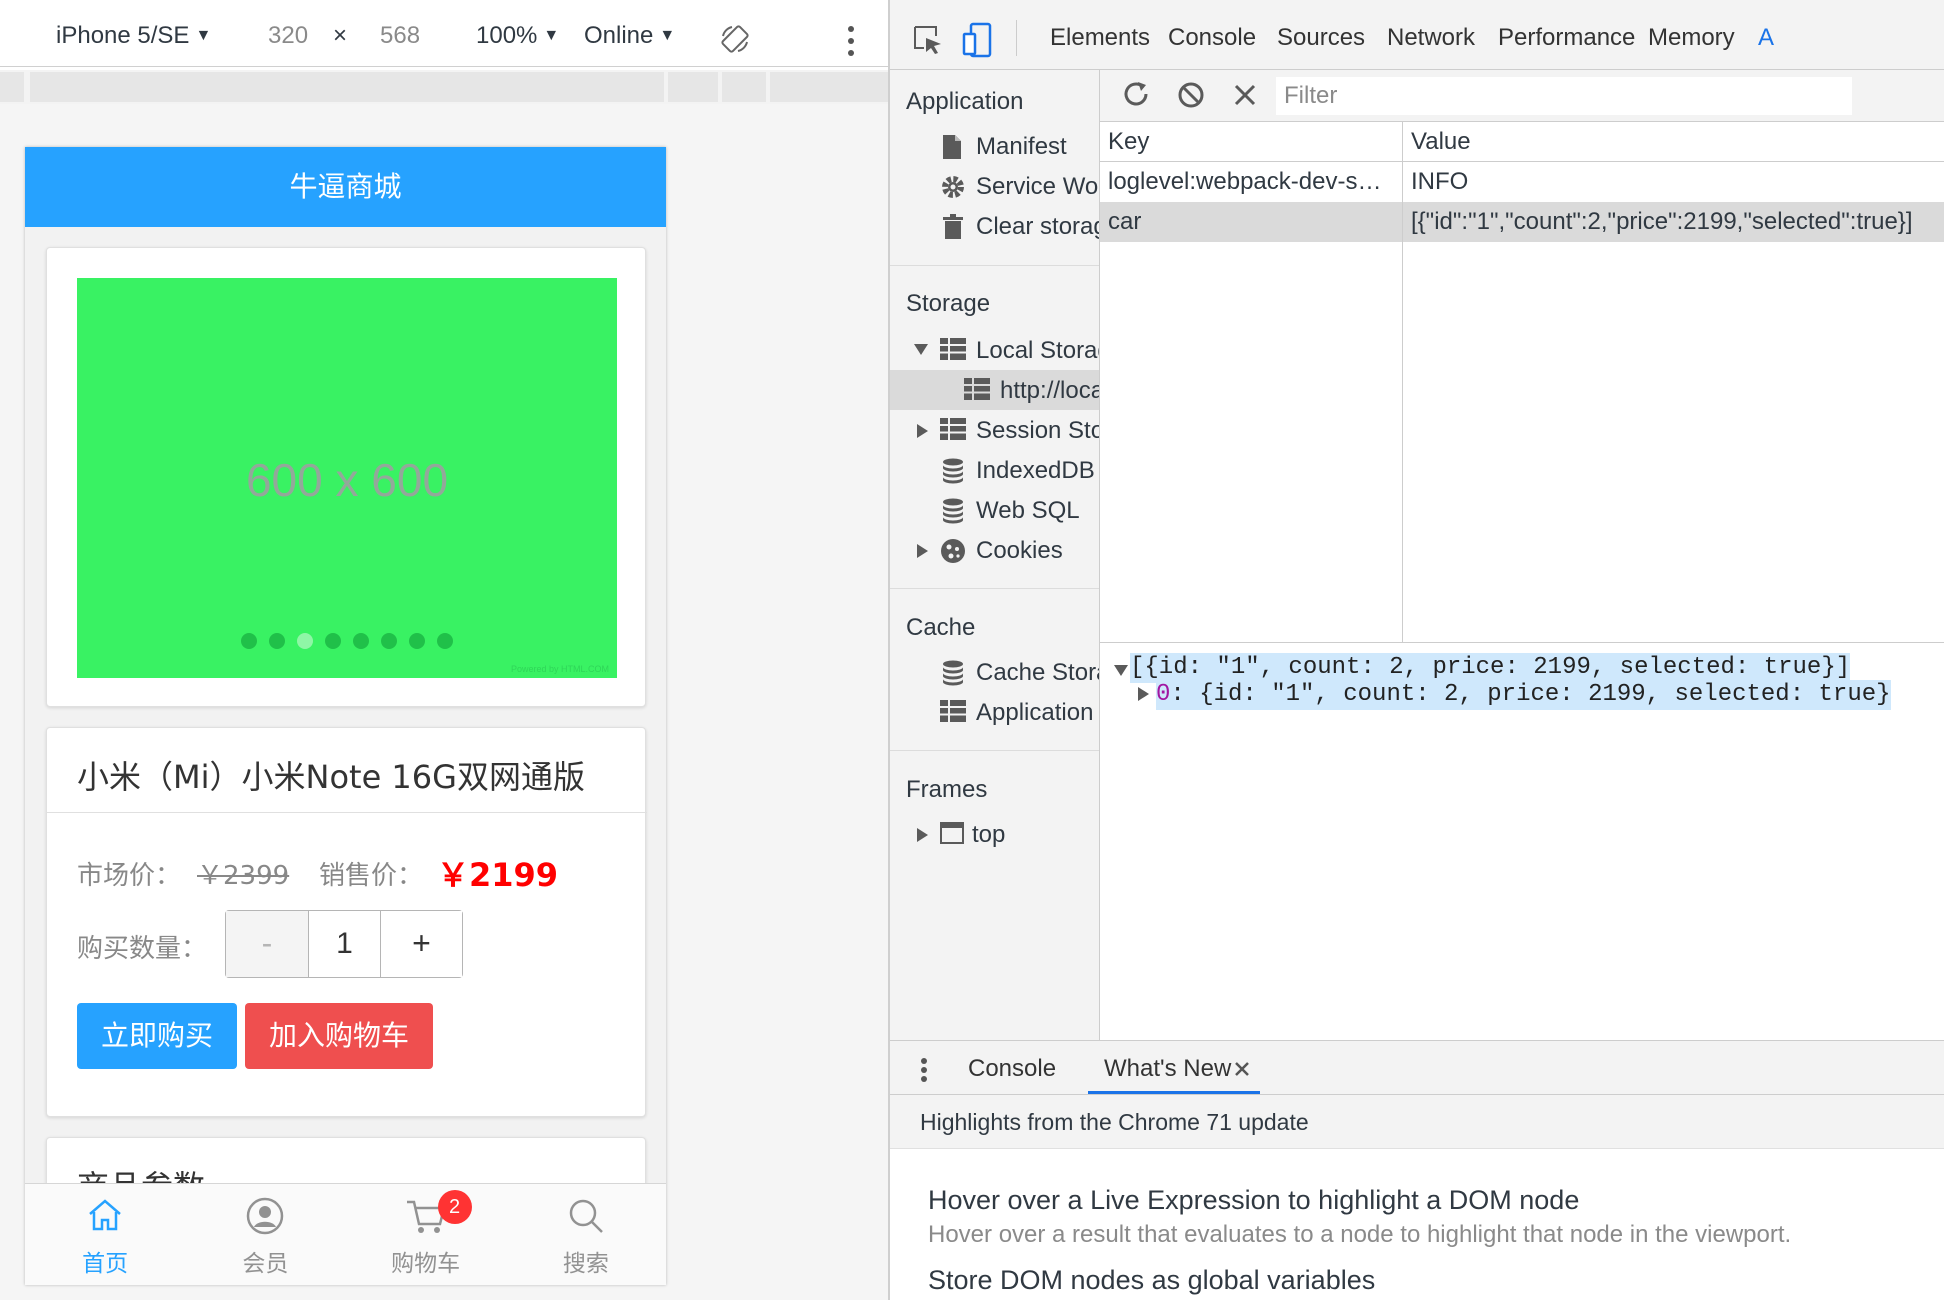  Describe the element at coordinates (953, 226) in the screenshot. I see `trash-icon` at that location.